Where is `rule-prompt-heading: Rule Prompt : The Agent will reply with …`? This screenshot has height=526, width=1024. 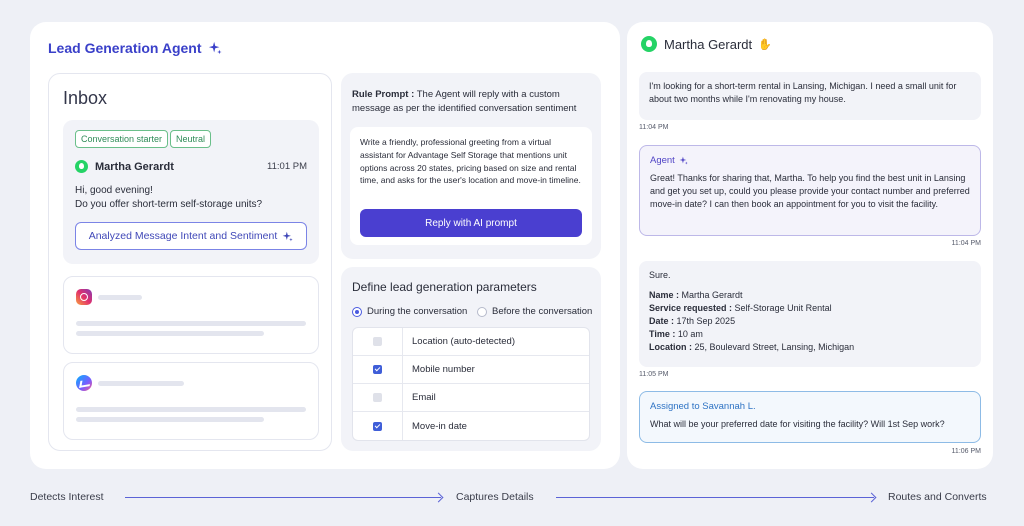
rule-prompt-heading: Rule Prompt : The Agent will reply with … is located at coordinates (472, 101).